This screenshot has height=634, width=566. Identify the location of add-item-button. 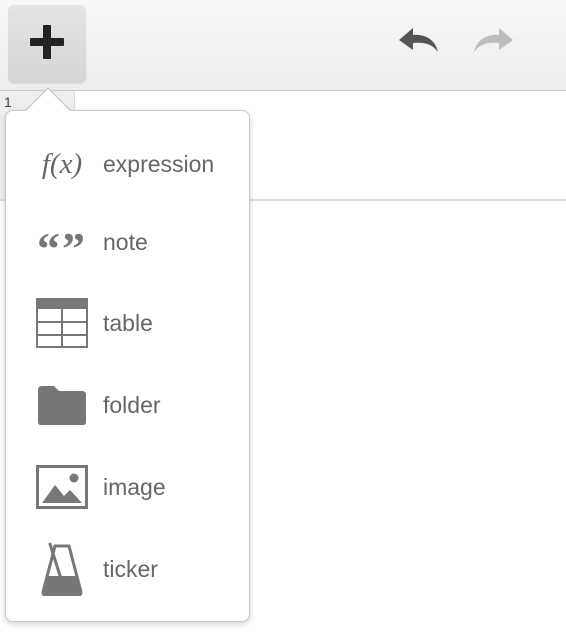
(47, 44).